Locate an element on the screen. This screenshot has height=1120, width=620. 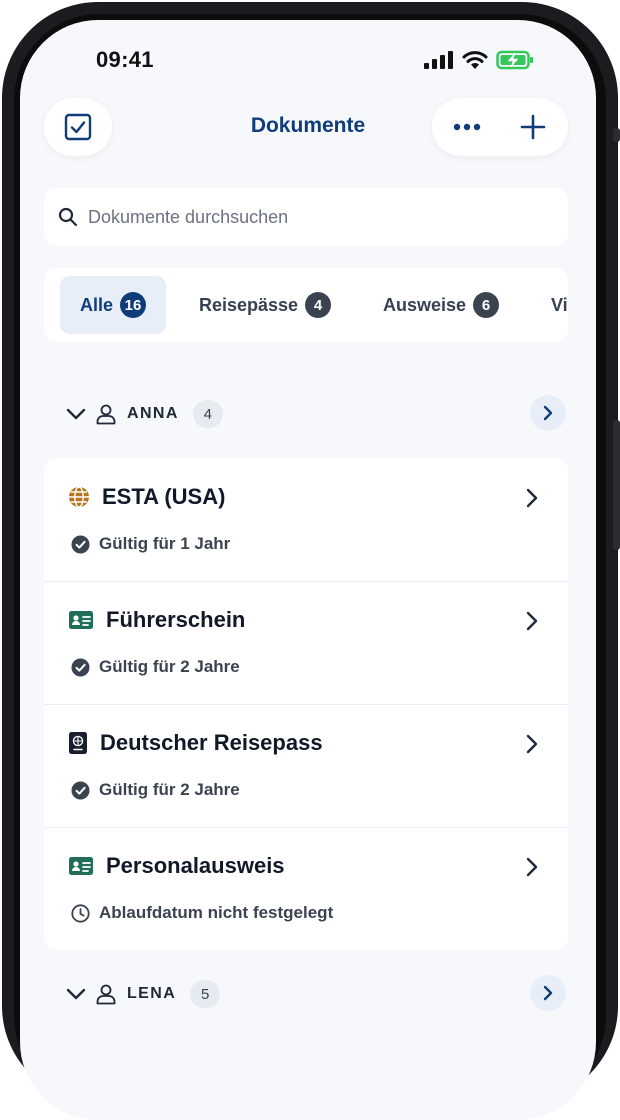
passport-icon is located at coordinates (78, 743).